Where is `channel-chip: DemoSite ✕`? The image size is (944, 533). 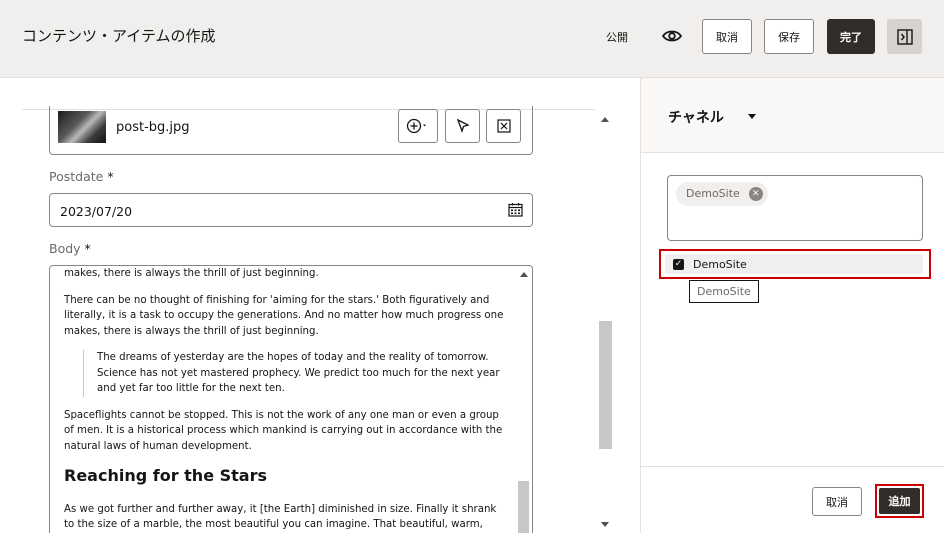 channel-chip: DemoSite ✕ is located at coordinates (722, 194).